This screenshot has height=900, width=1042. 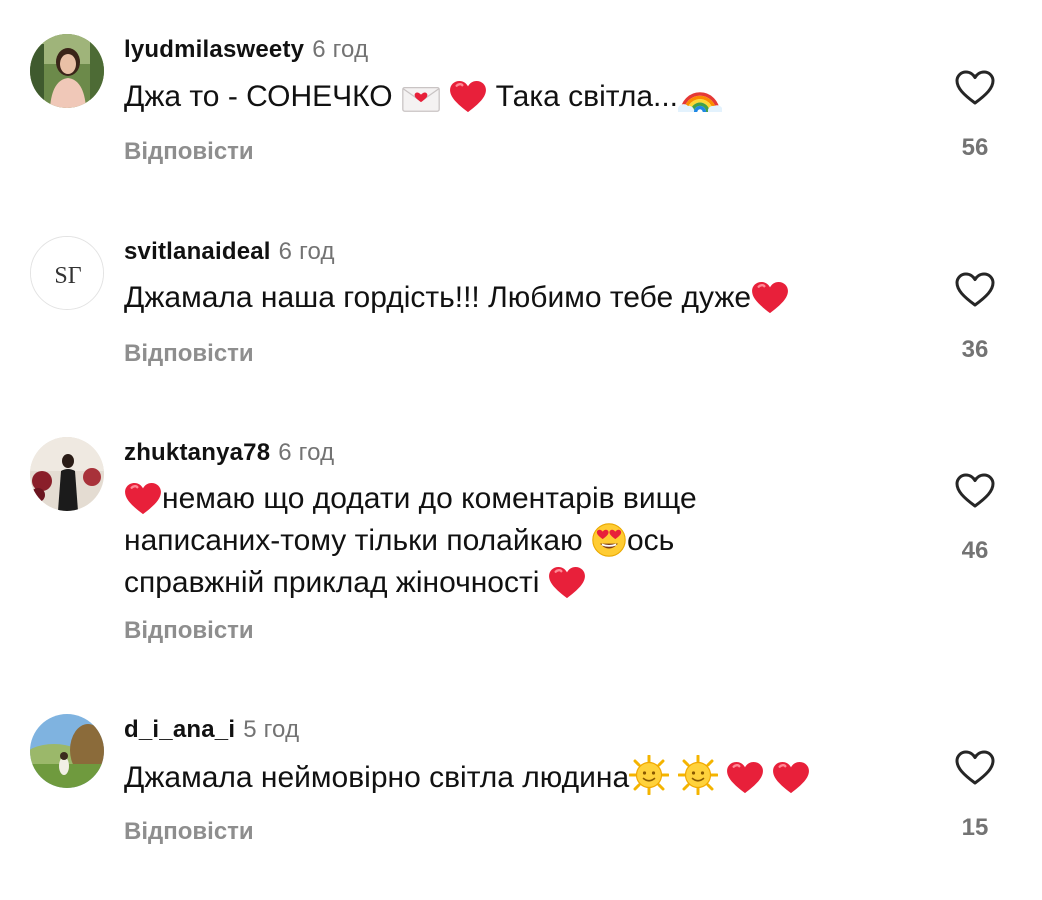 I want to click on comment-text-part: Джамала неймовірно світла людина, so click(x=377, y=777).